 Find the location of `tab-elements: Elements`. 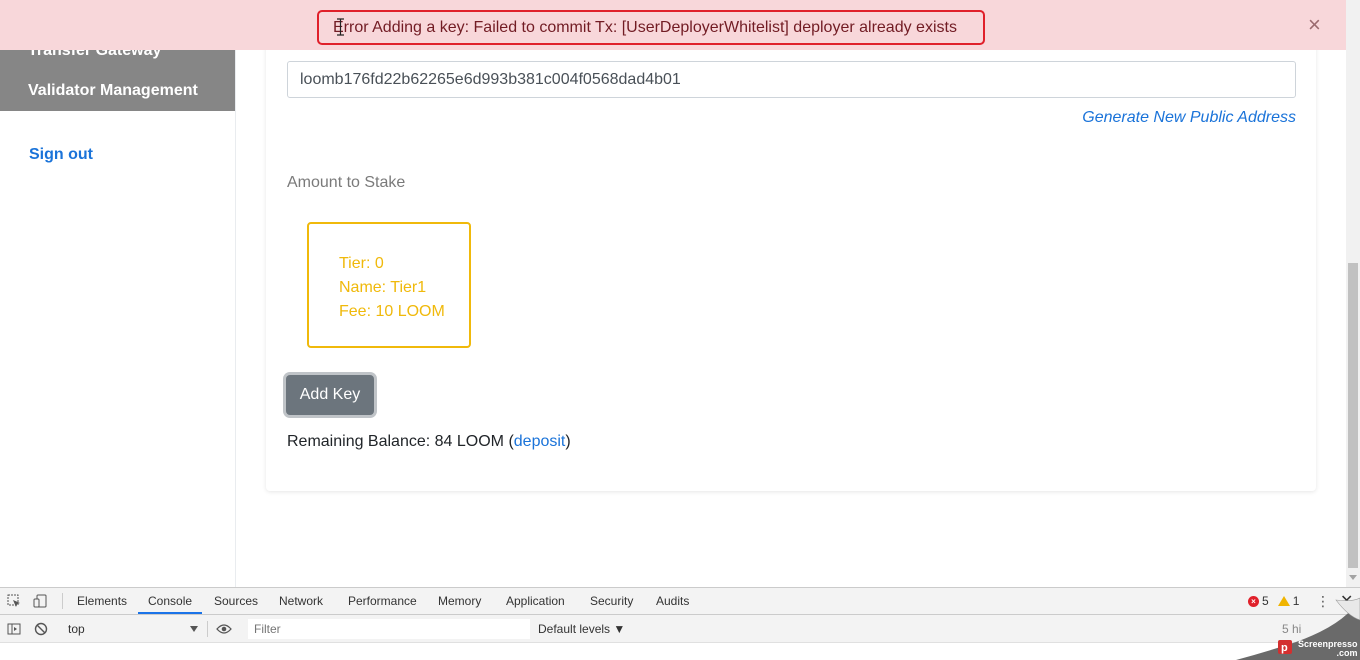

tab-elements: Elements is located at coordinates (102, 601).